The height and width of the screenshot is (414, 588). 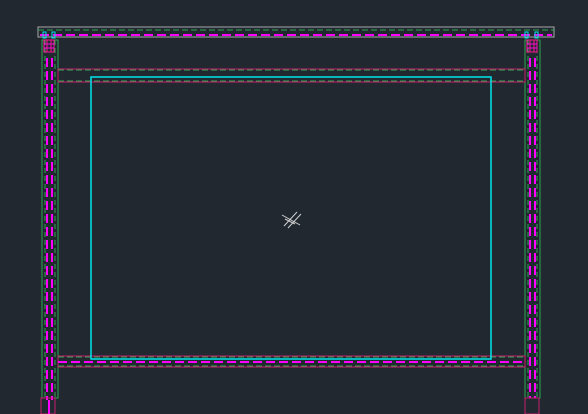 I want to click on window-head, so click(x=296, y=32).